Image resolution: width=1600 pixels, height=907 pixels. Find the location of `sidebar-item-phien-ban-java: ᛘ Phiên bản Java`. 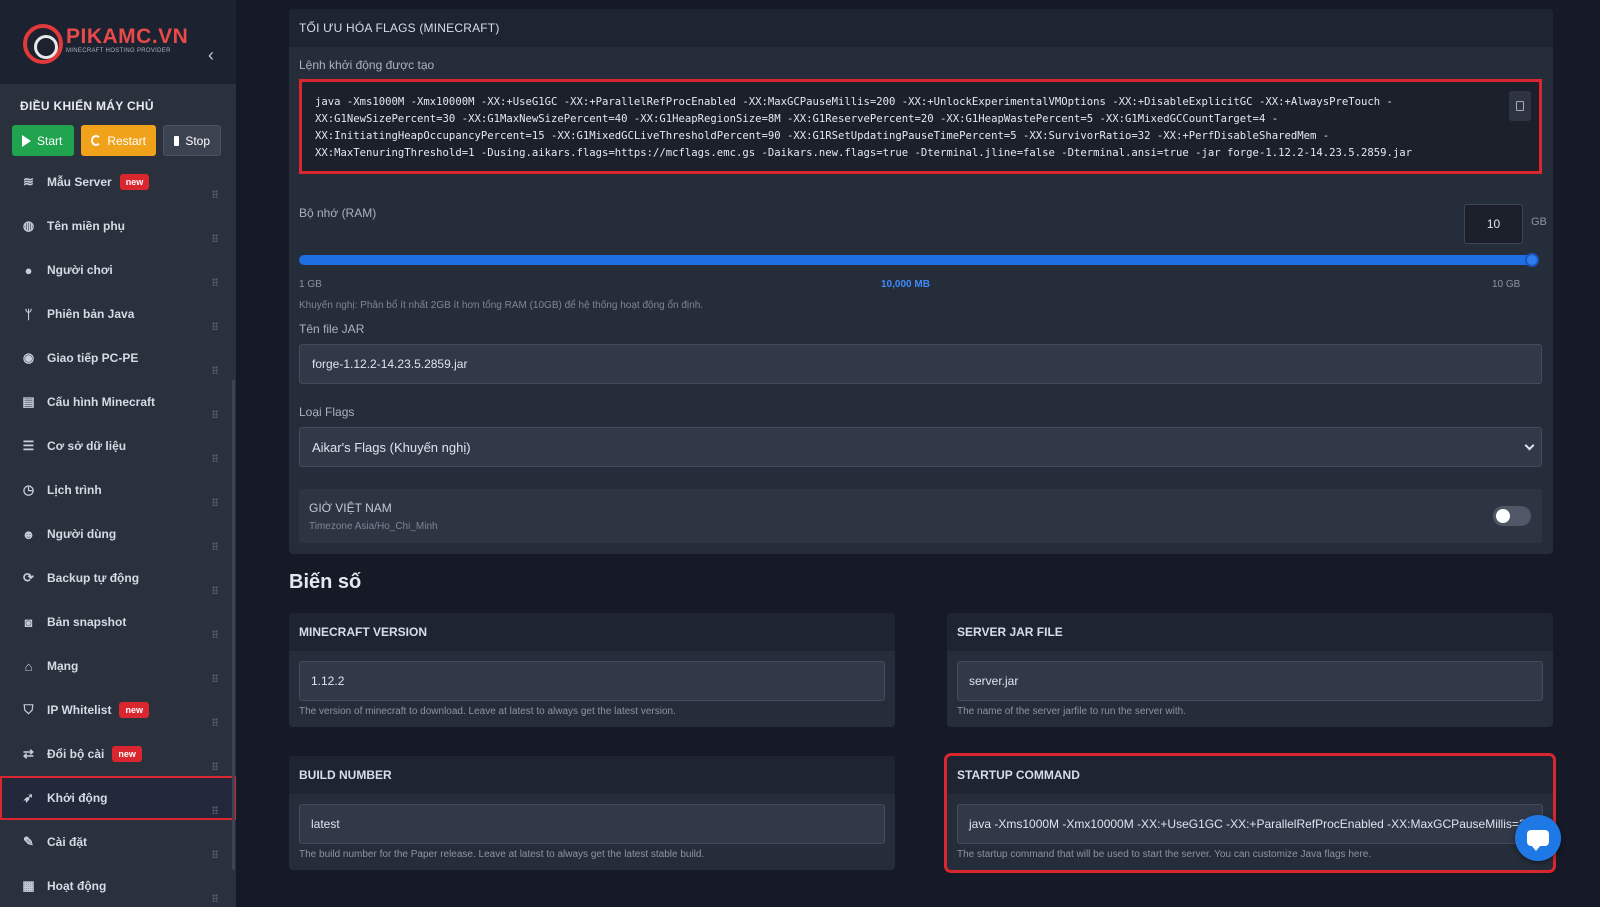

sidebar-item-phien-ban-java: ᛘ Phiên bản Java is located at coordinates (118, 314).